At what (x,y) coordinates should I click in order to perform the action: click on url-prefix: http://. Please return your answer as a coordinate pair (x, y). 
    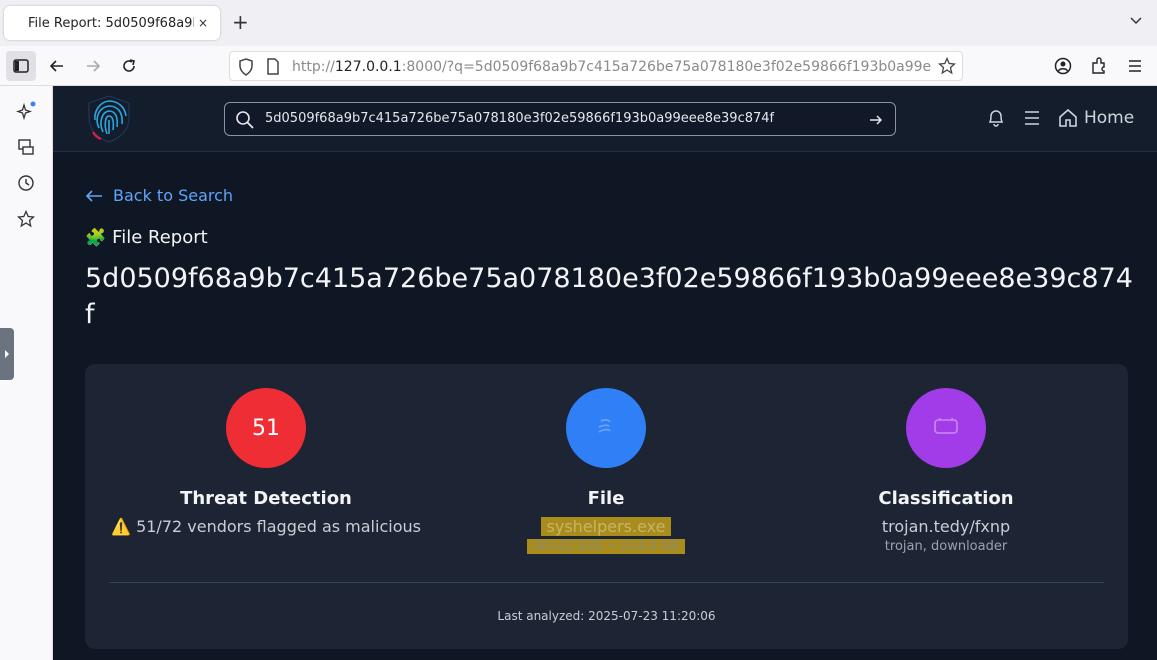
    Looking at the image, I should click on (313, 67).